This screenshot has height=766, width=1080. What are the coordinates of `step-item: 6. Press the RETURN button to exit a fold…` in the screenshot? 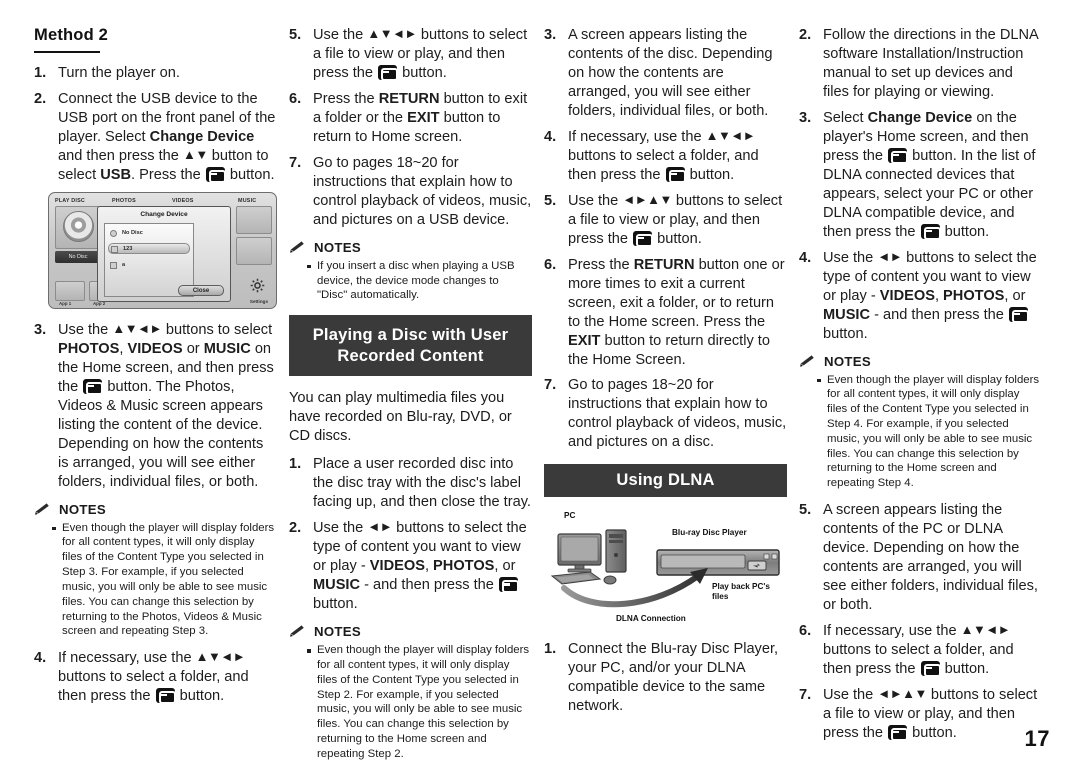 It's located at (410, 118).